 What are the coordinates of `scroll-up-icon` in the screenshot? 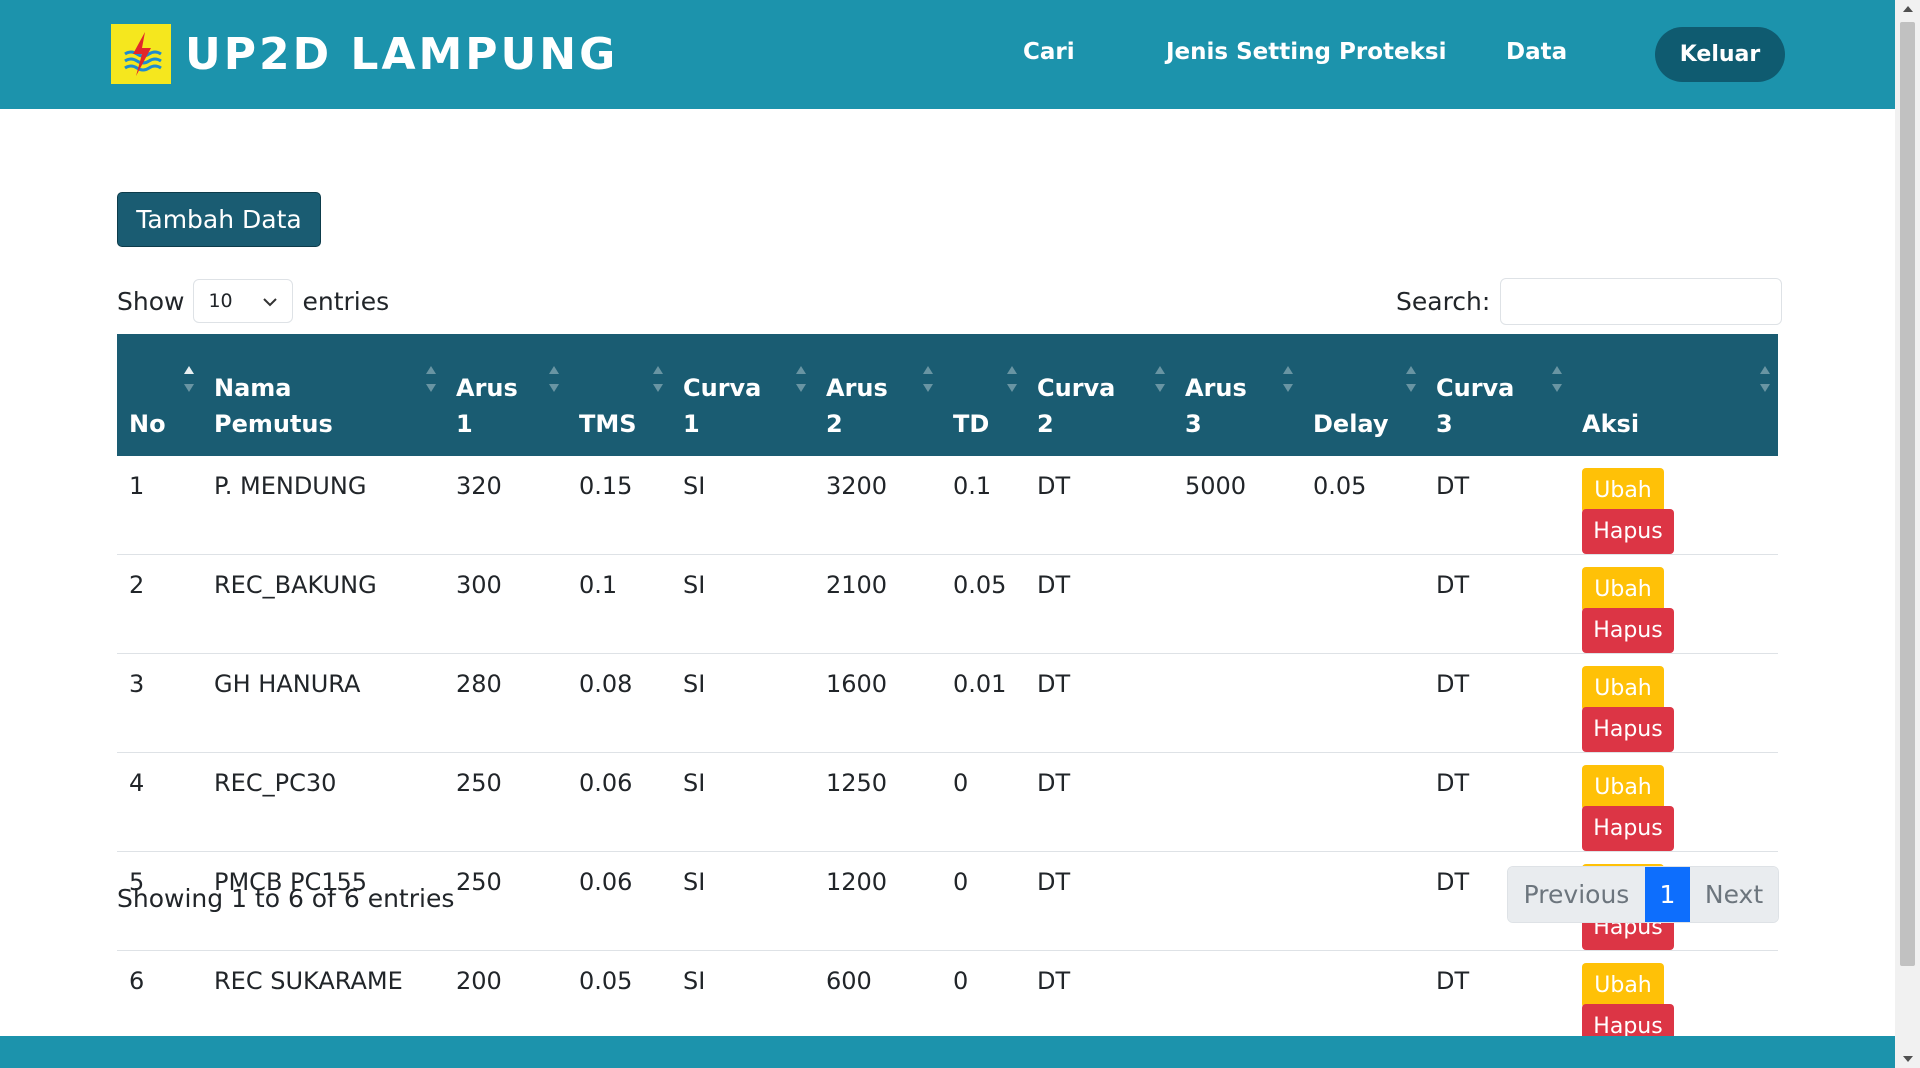 It's located at (1908, 9).